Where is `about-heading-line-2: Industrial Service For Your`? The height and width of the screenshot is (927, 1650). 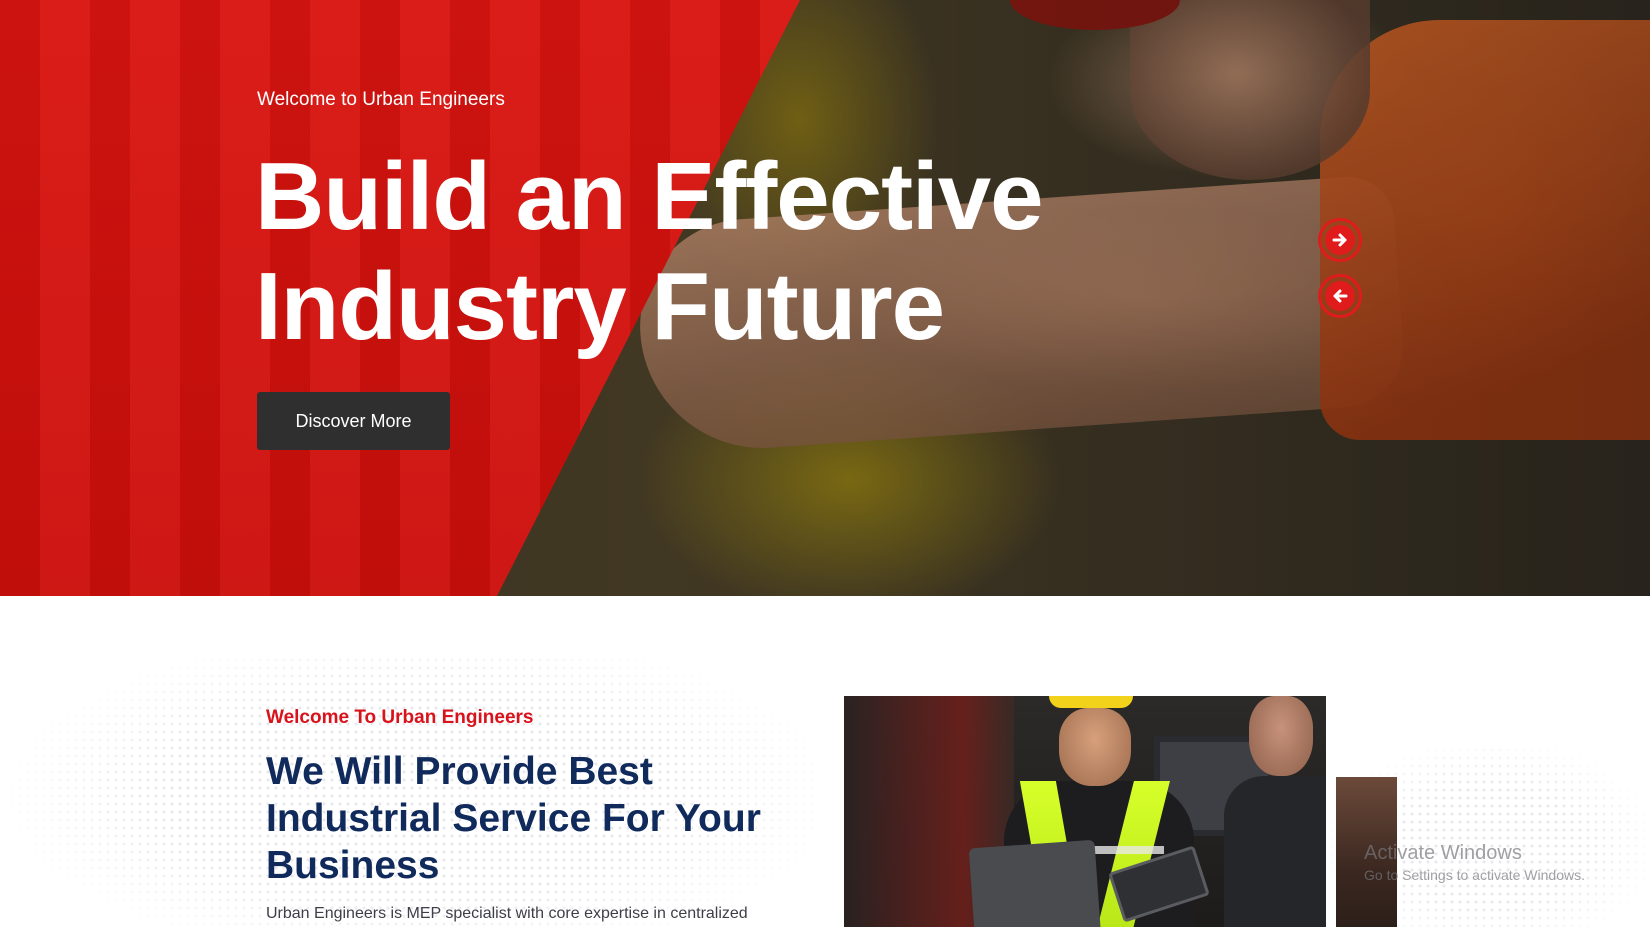 about-heading-line-2: Industrial Service For Your is located at coordinates (513, 818).